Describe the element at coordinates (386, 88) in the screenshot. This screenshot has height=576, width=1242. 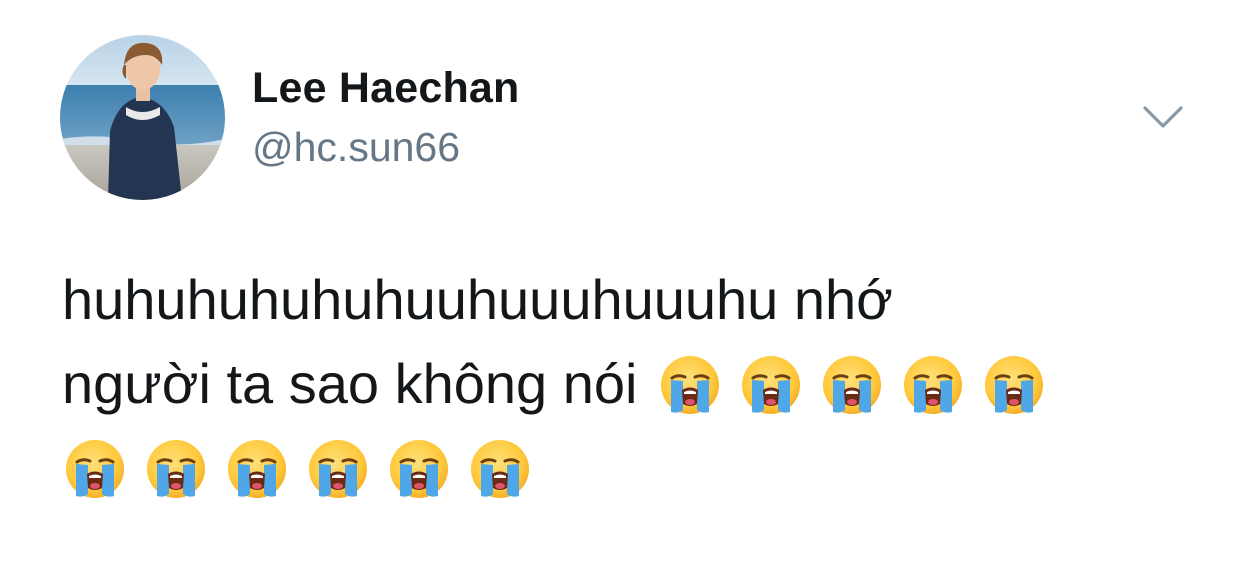
I see `display-name: Lee Haechan` at that location.